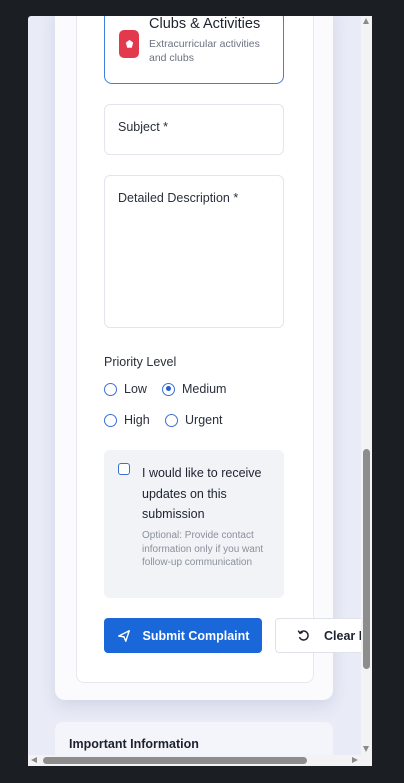  I want to click on priority-radio-low: Low, so click(125, 389).